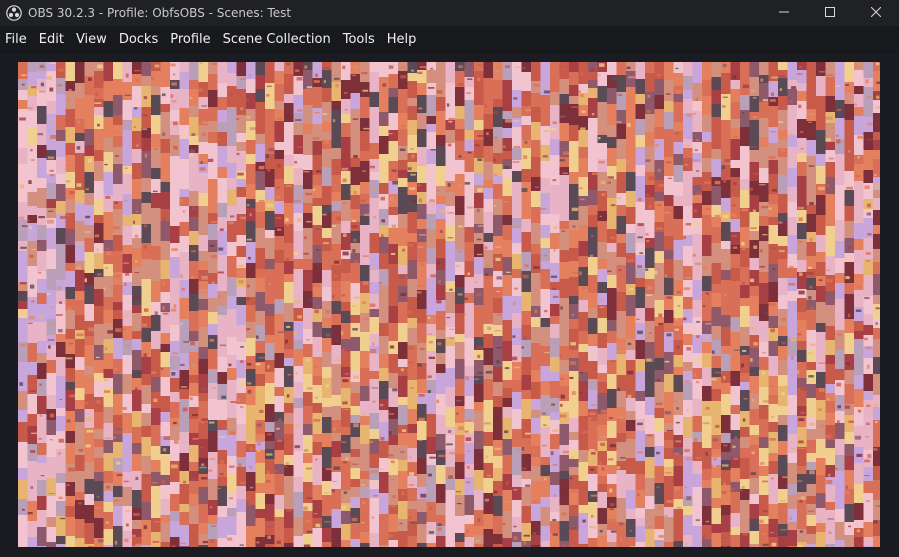  What do you see at coordinates (138, 40) in the screenshot?
I see `menu-docks: Docks` at bounding box center [138, 40].